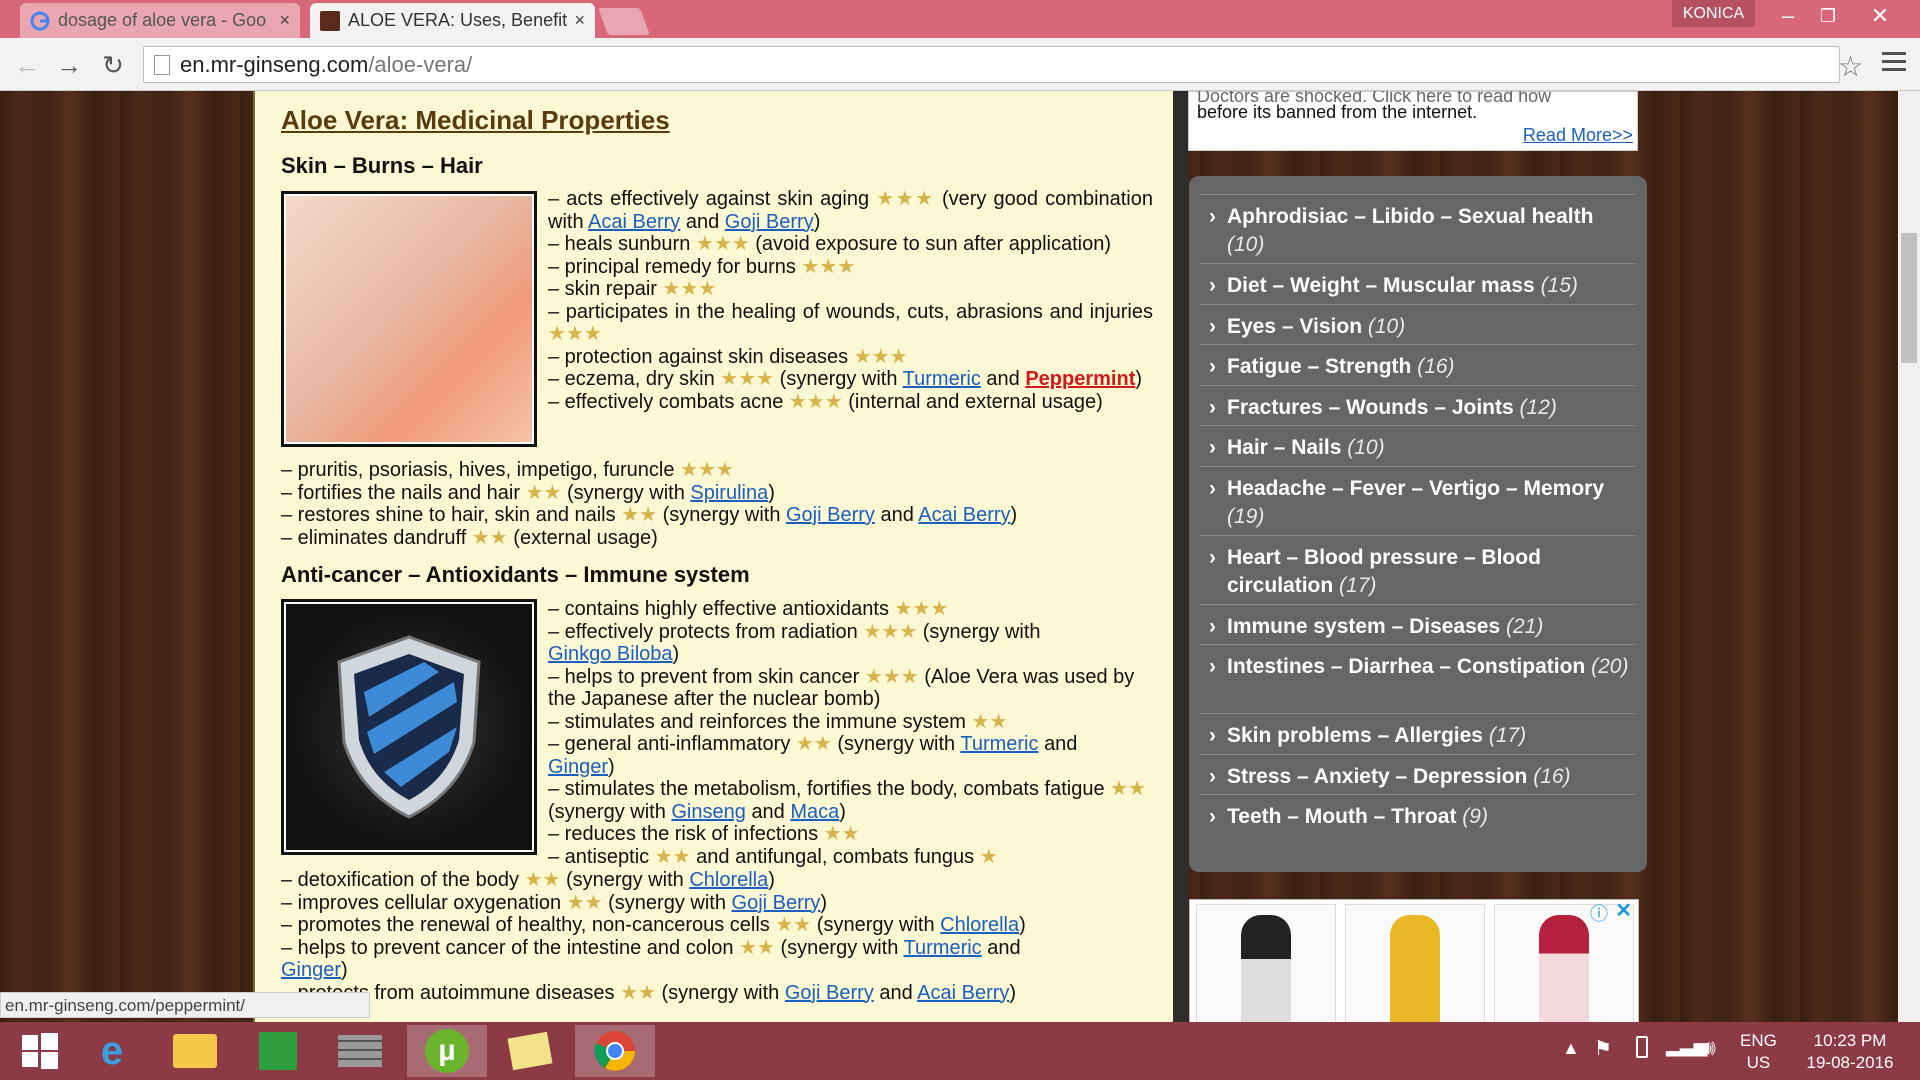  I want to click on ad-banner-dresses: ⓘ ✕, so click(1414, 960).